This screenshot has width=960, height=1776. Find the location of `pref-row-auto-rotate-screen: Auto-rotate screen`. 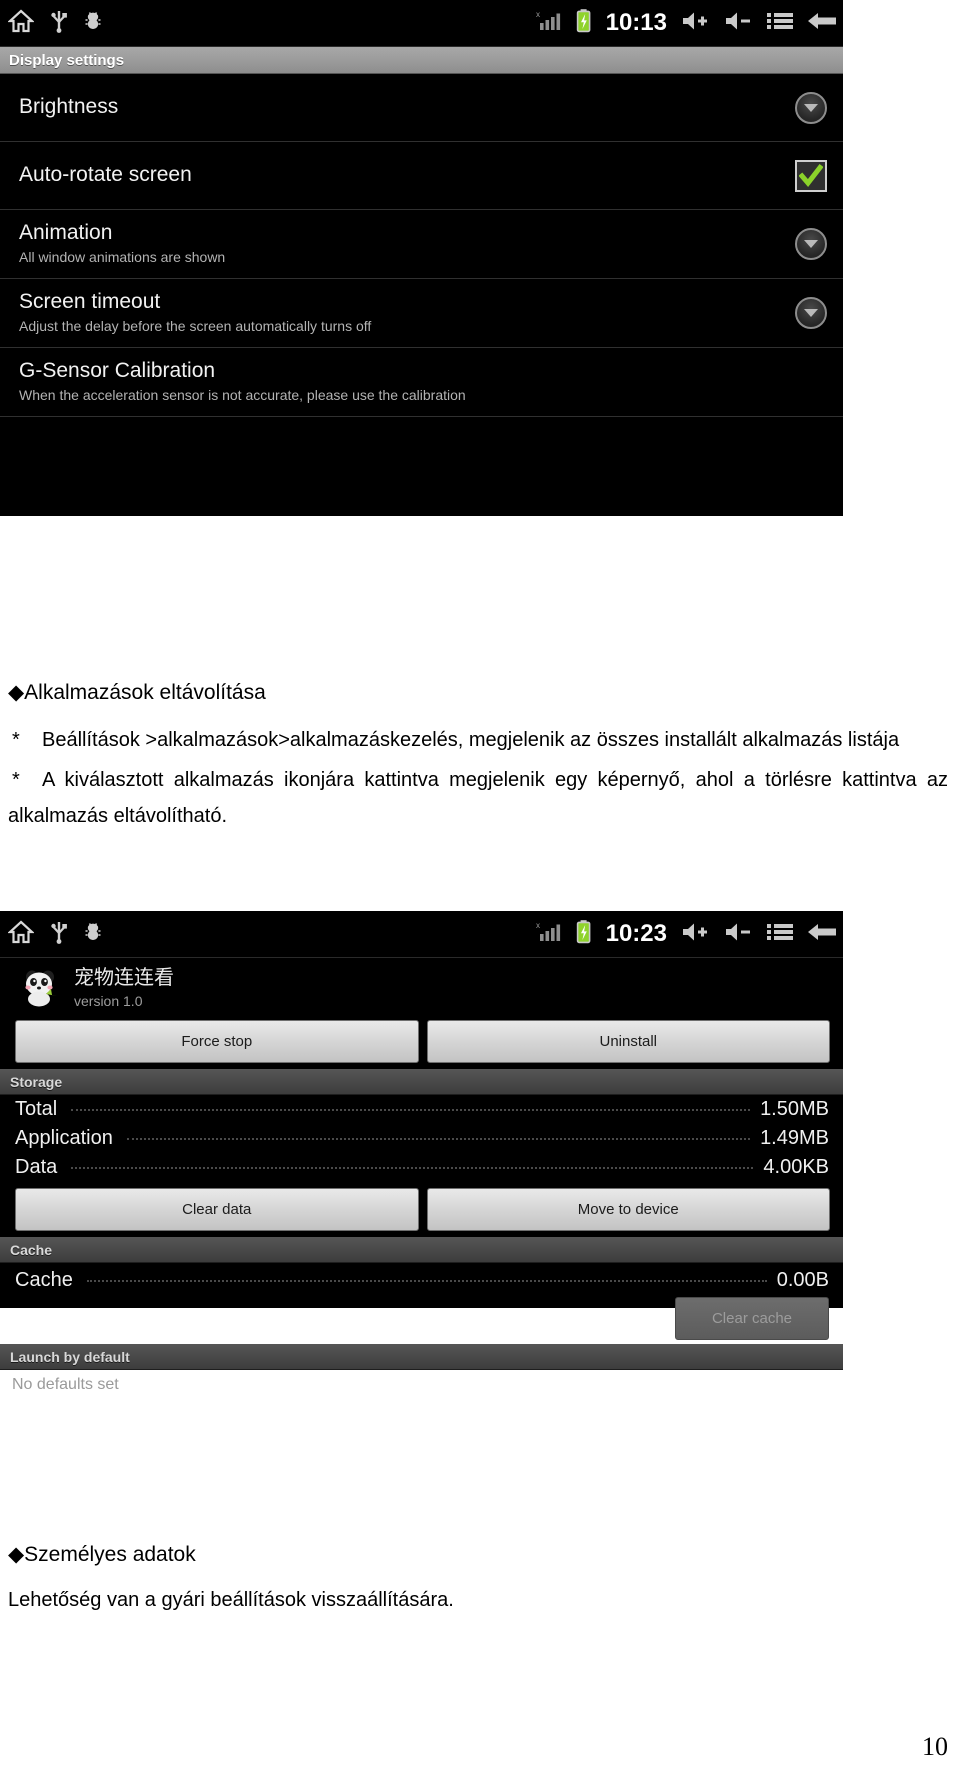

pref-row-auto-rotate-screen: Auto-rotate screen is located at coordinates (421, 176).